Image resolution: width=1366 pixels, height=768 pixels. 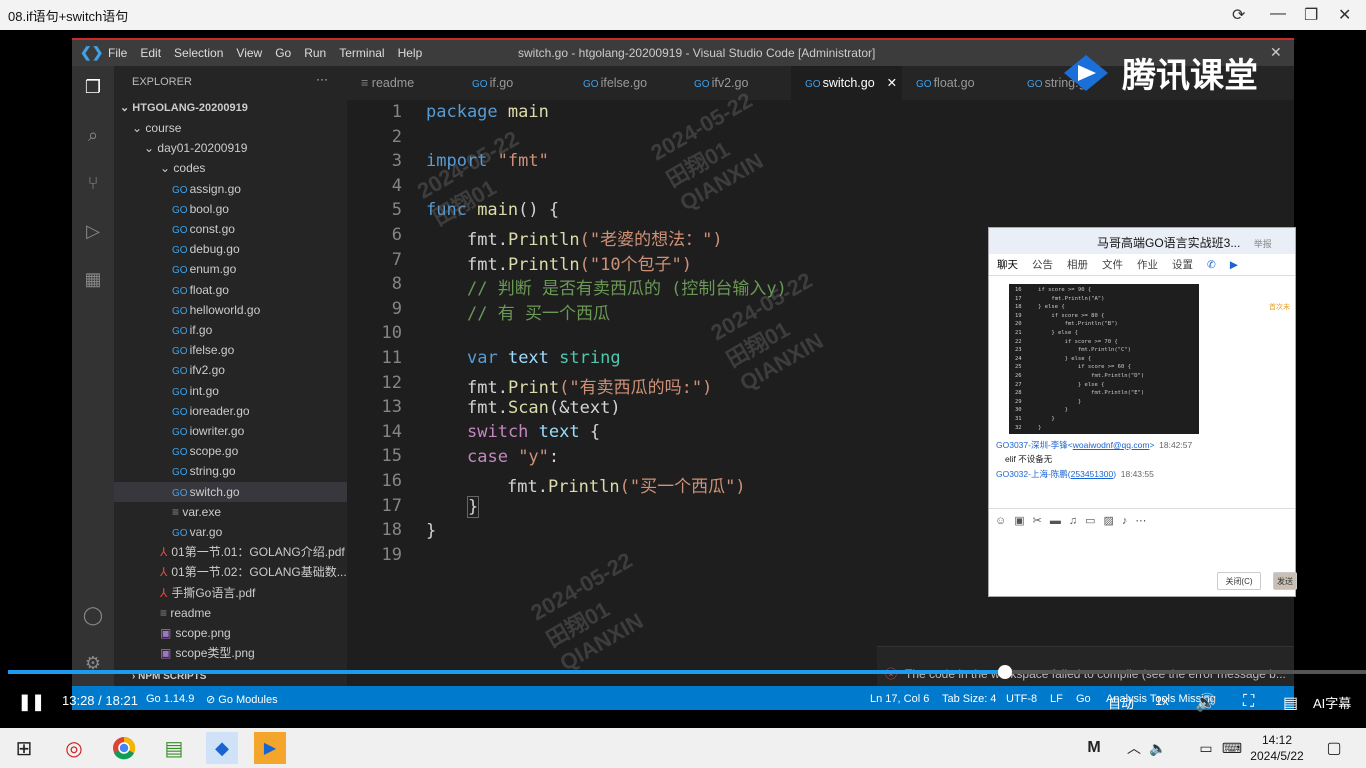 What do you see at coordinates (1278, 14) in the screenshot?
I see `minimize-icon: —` at bounding box center [1278, 14].